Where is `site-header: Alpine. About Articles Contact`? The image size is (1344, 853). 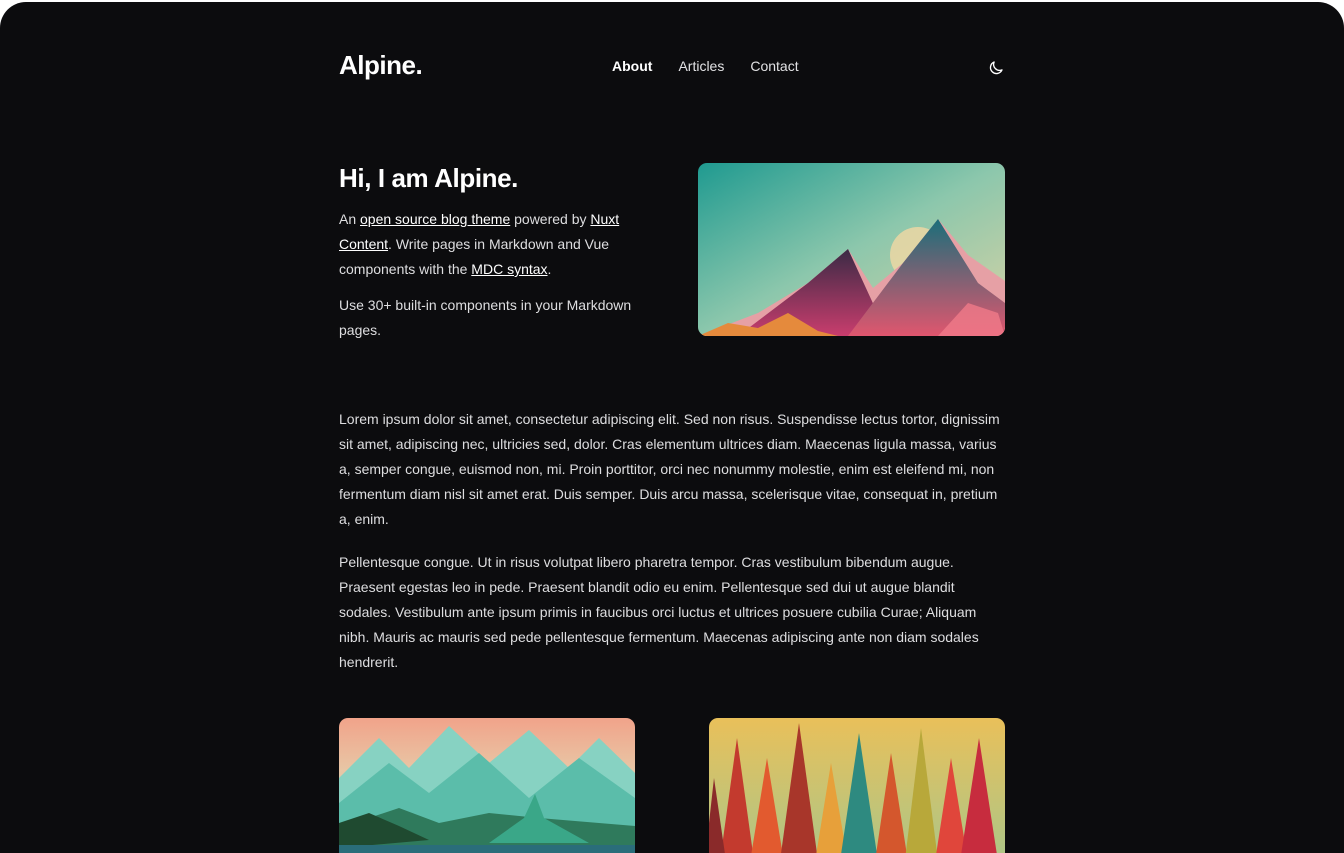
site-header: Alpine. About Articles Contact is located at coordinates (672, 68).